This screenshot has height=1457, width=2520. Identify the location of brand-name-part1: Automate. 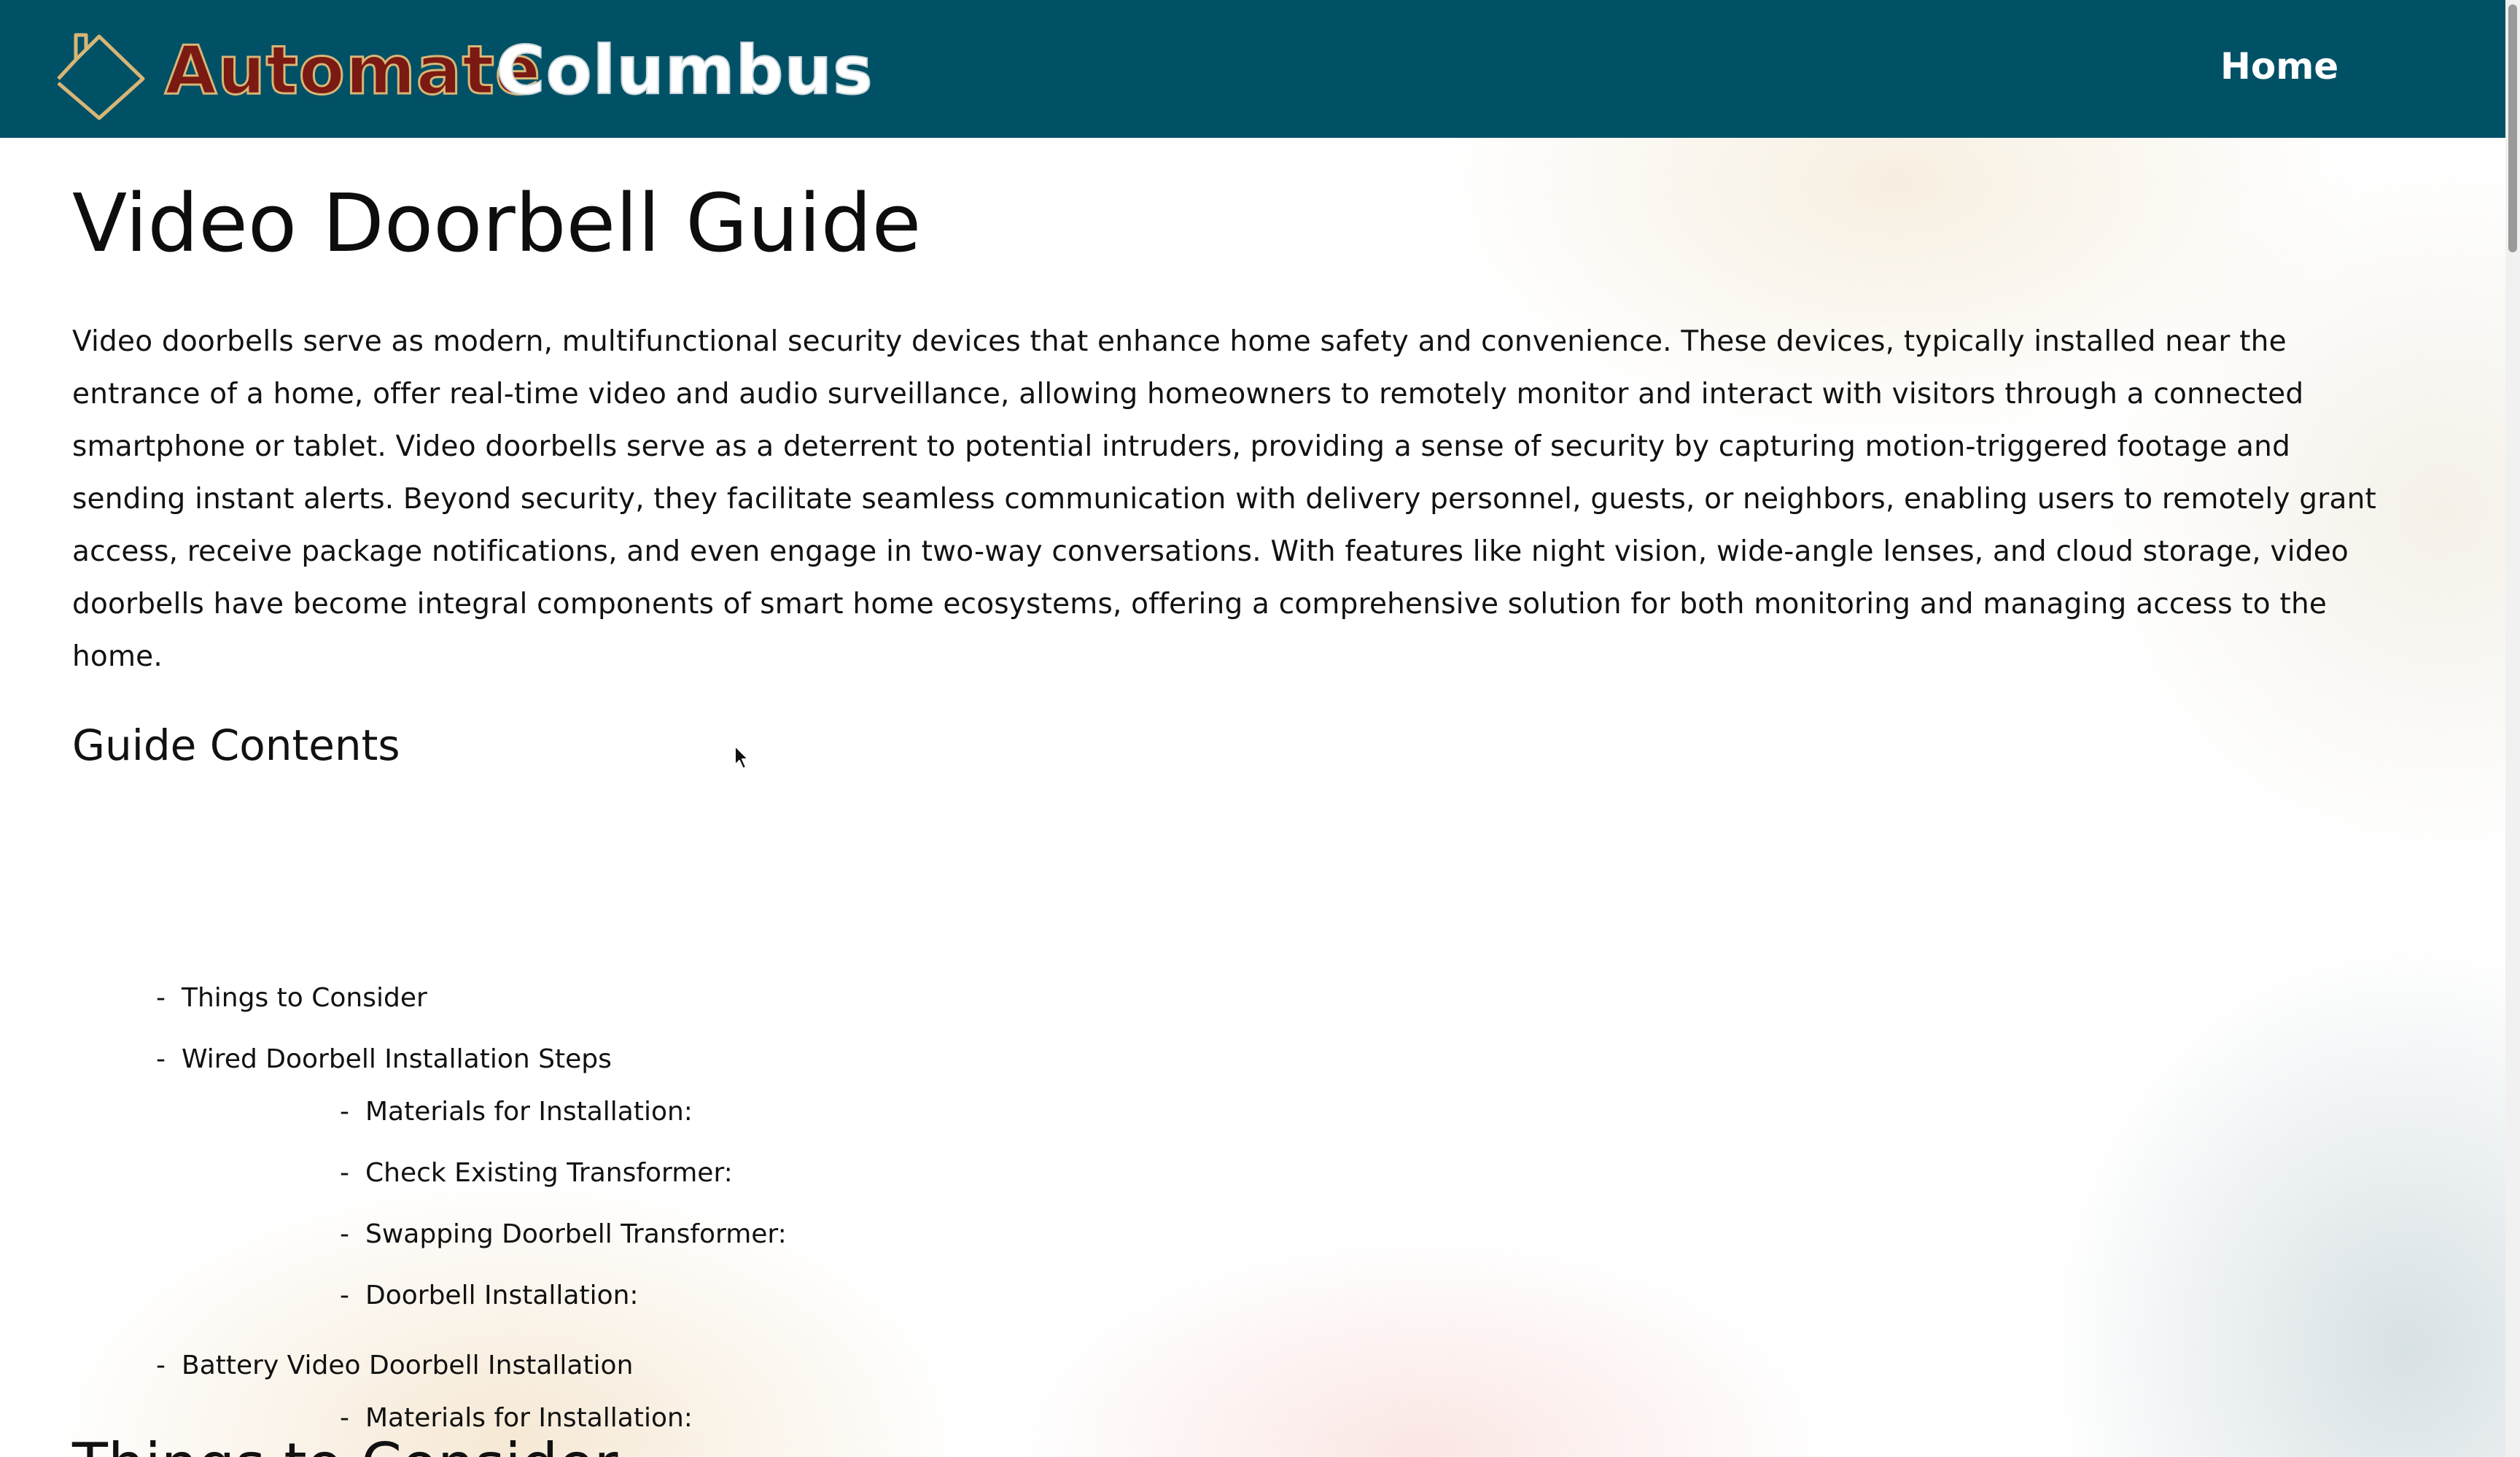
(352, 71).